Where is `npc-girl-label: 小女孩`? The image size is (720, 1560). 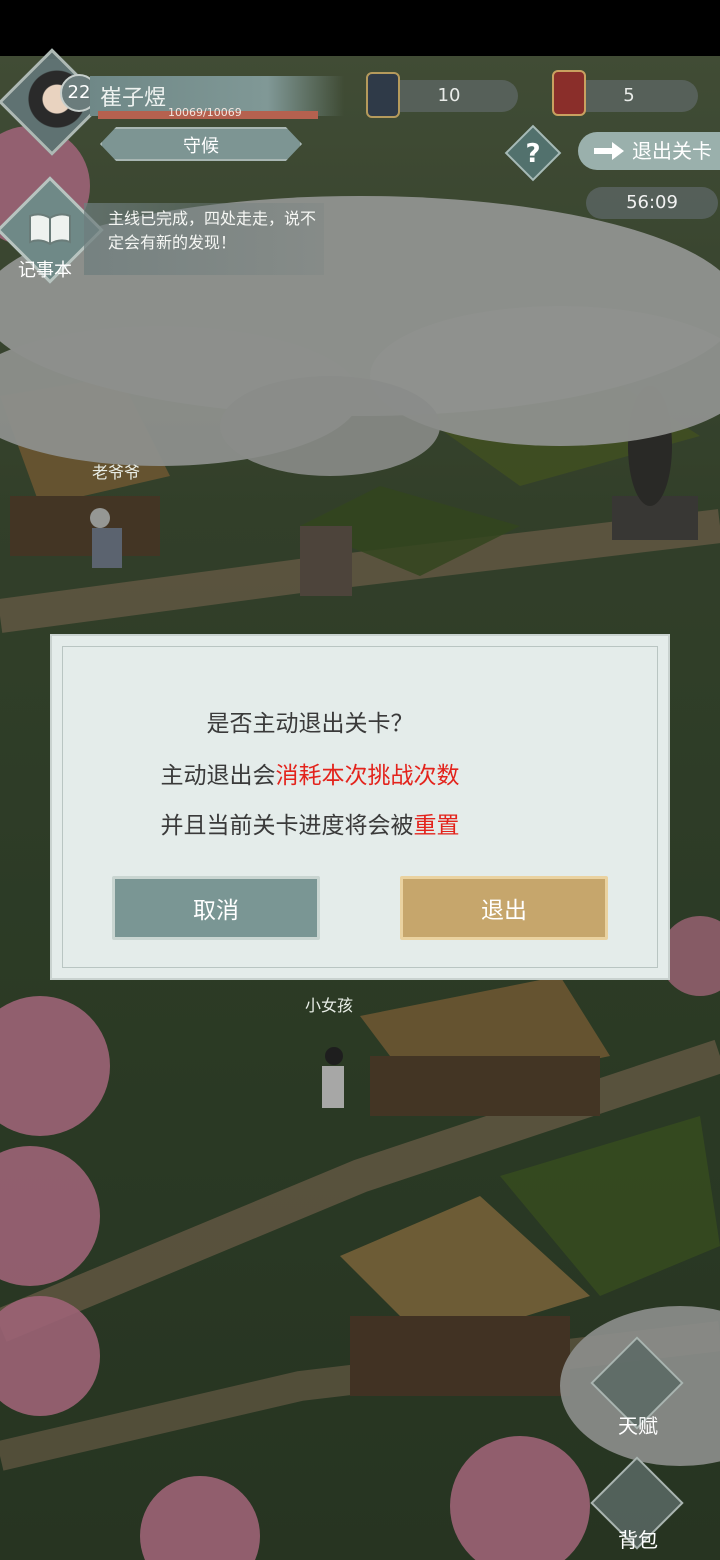 npc-girl-label: 小女孩 is located at coordinates (329, 1004).